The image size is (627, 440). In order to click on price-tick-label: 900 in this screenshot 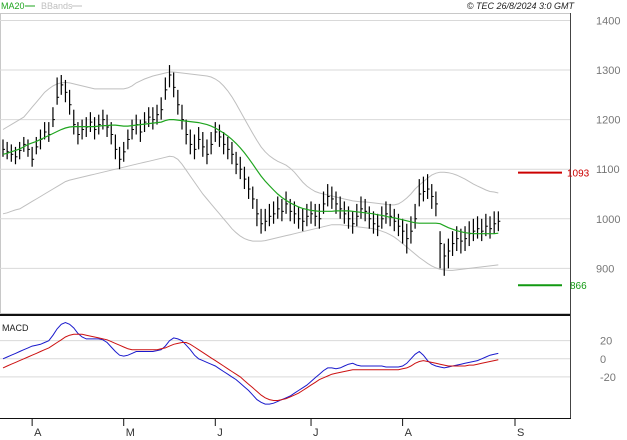, I will do `click(605, 269)`.